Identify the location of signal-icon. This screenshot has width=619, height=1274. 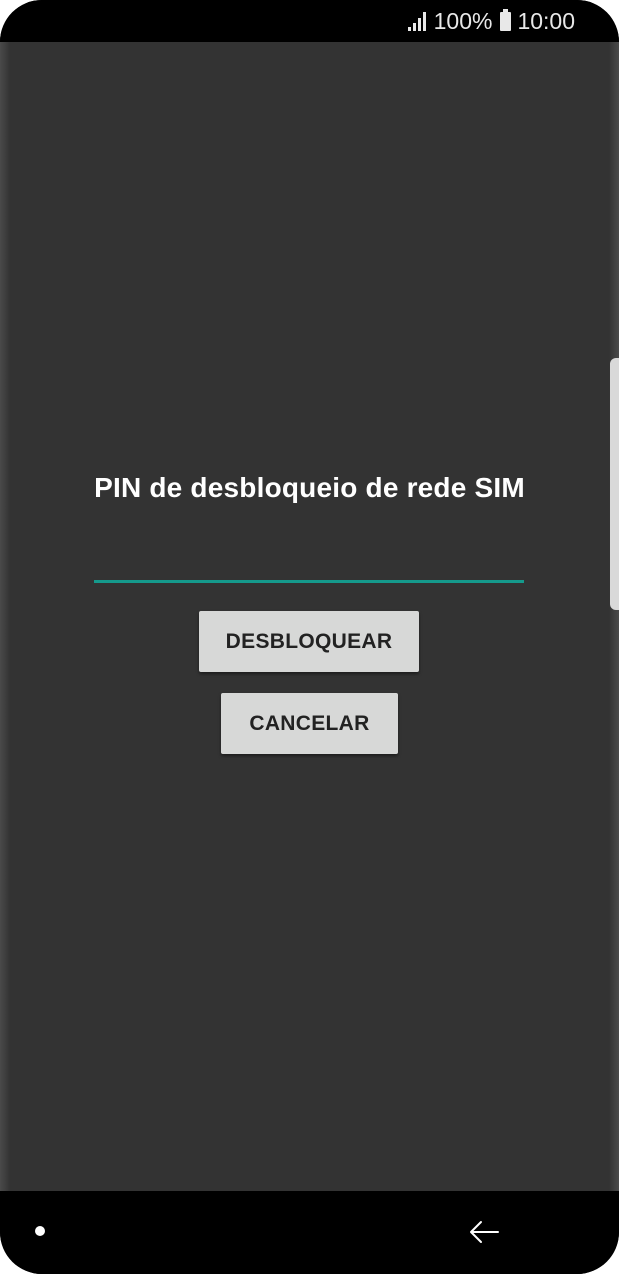
(416, 21).